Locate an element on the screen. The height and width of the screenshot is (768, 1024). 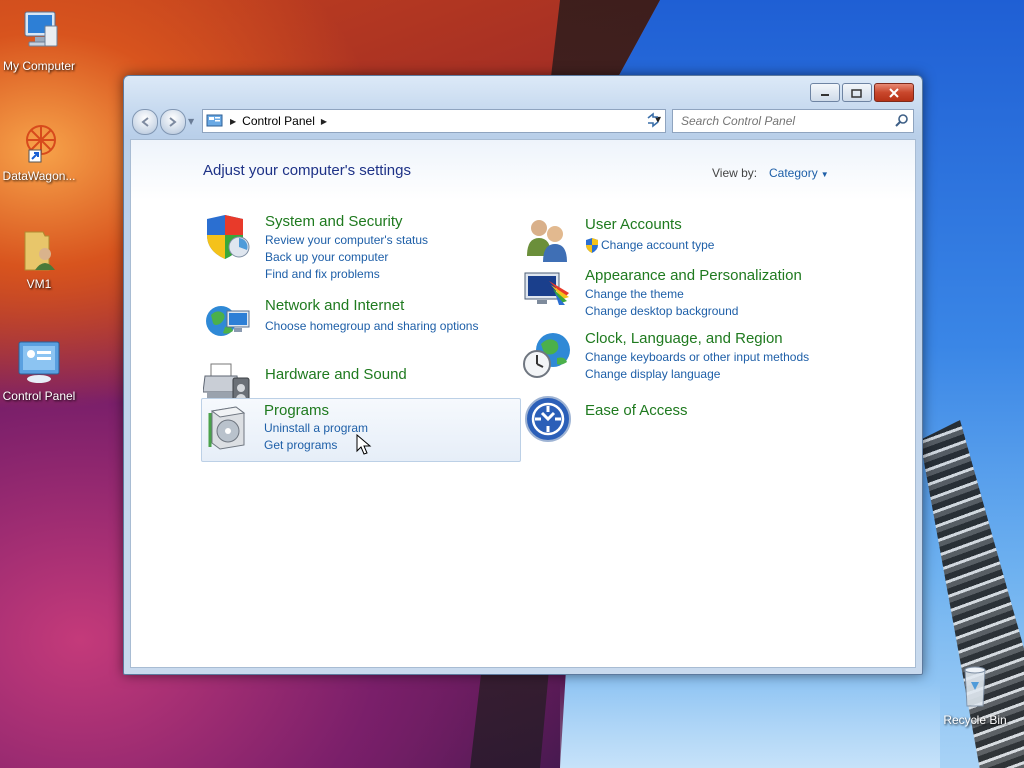
page-title: Adjust your computer's settings is located at coordinates (307, 170).